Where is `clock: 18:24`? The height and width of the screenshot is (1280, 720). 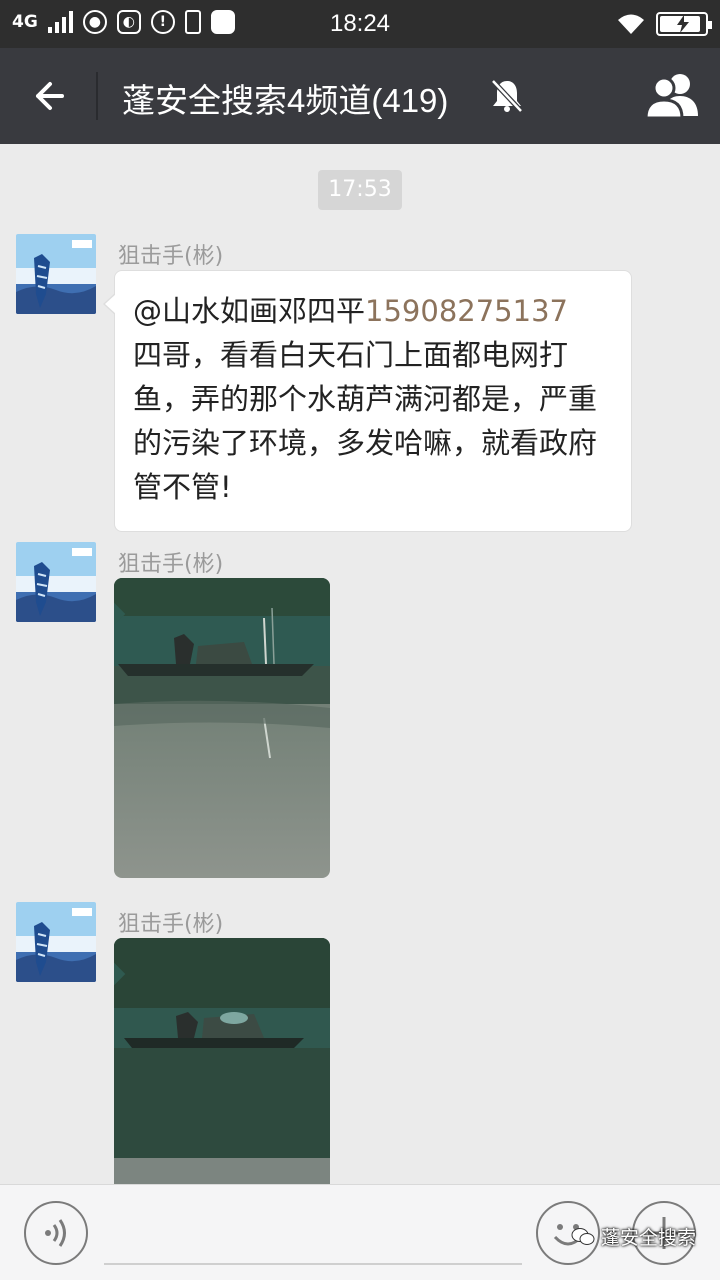
clock: 18:24 is located at coordinates (360, 23).